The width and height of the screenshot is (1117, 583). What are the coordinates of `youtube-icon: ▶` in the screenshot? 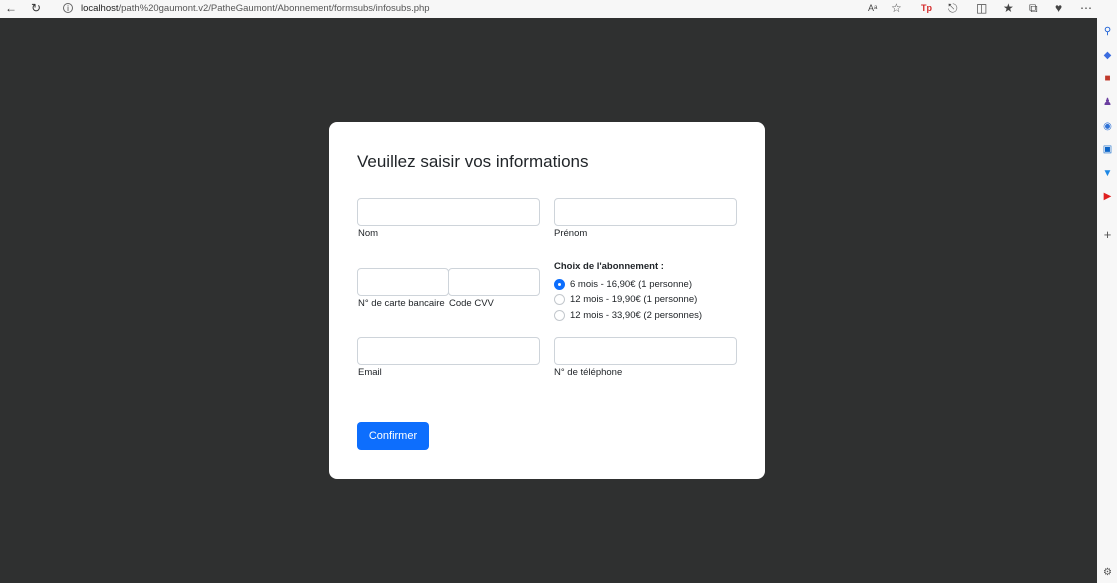 It's located at (1107, 196).